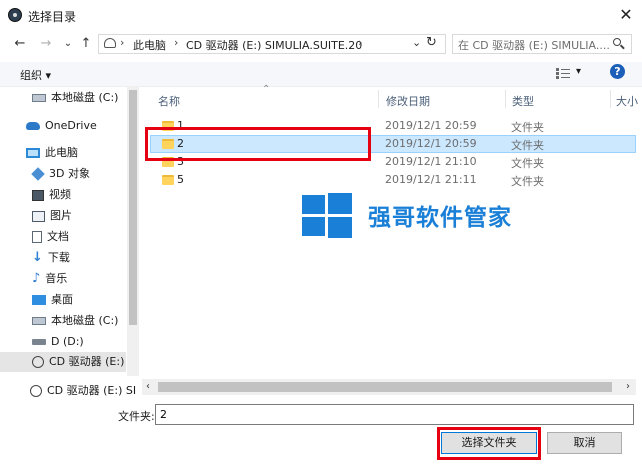  Describe the element at coordinates (52, 300) in the screenshot. I see `sidebar-item-desktop: 桌面` at that location.